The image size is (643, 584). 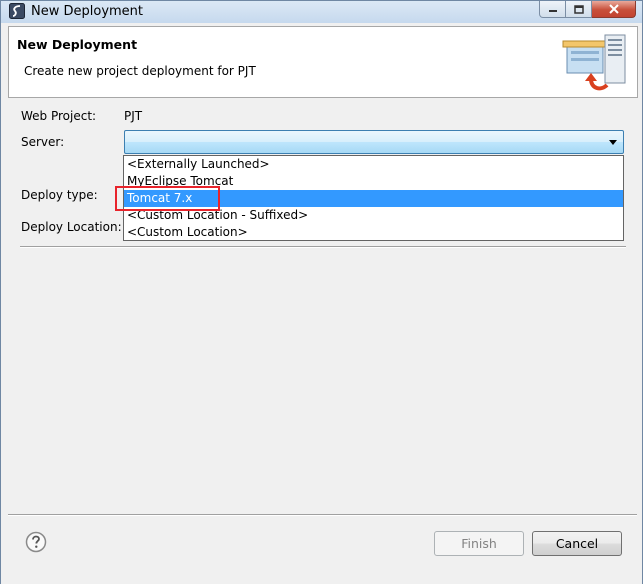 What do you see at coordinates (577, 543) in the screenshot?
I see `cancel-button: Cancel` at bounding box center [577, 543].